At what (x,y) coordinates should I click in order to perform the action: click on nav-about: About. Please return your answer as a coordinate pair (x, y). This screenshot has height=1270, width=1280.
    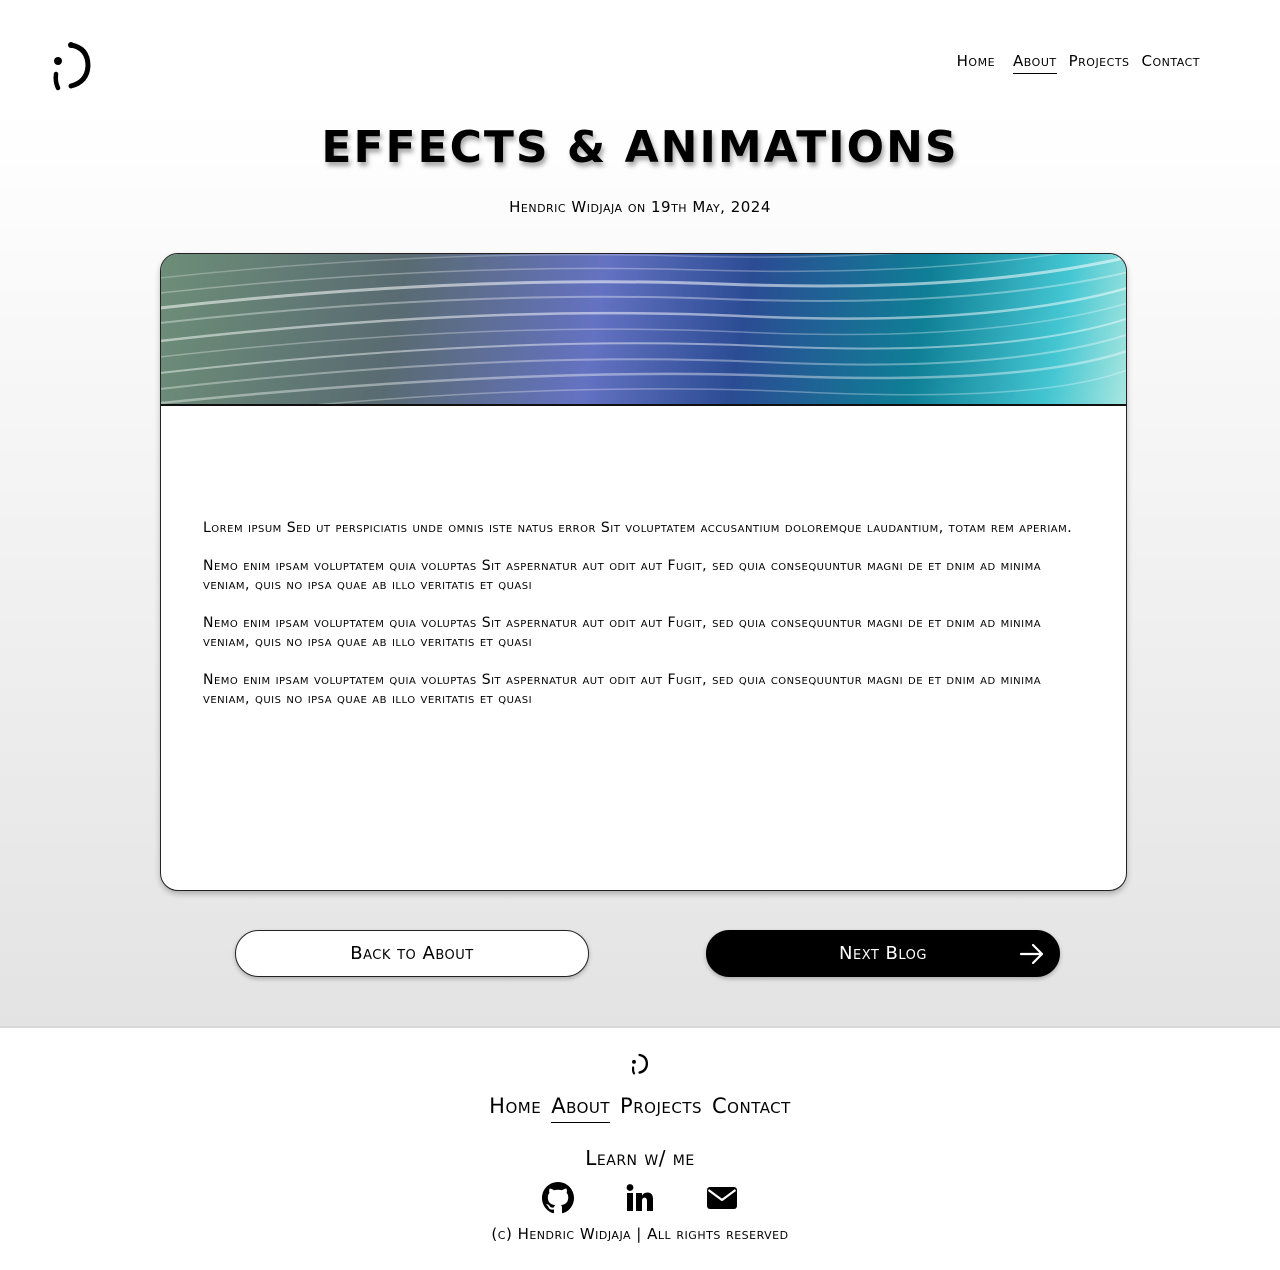
    Looking at the image, I should click on (1035, 62).